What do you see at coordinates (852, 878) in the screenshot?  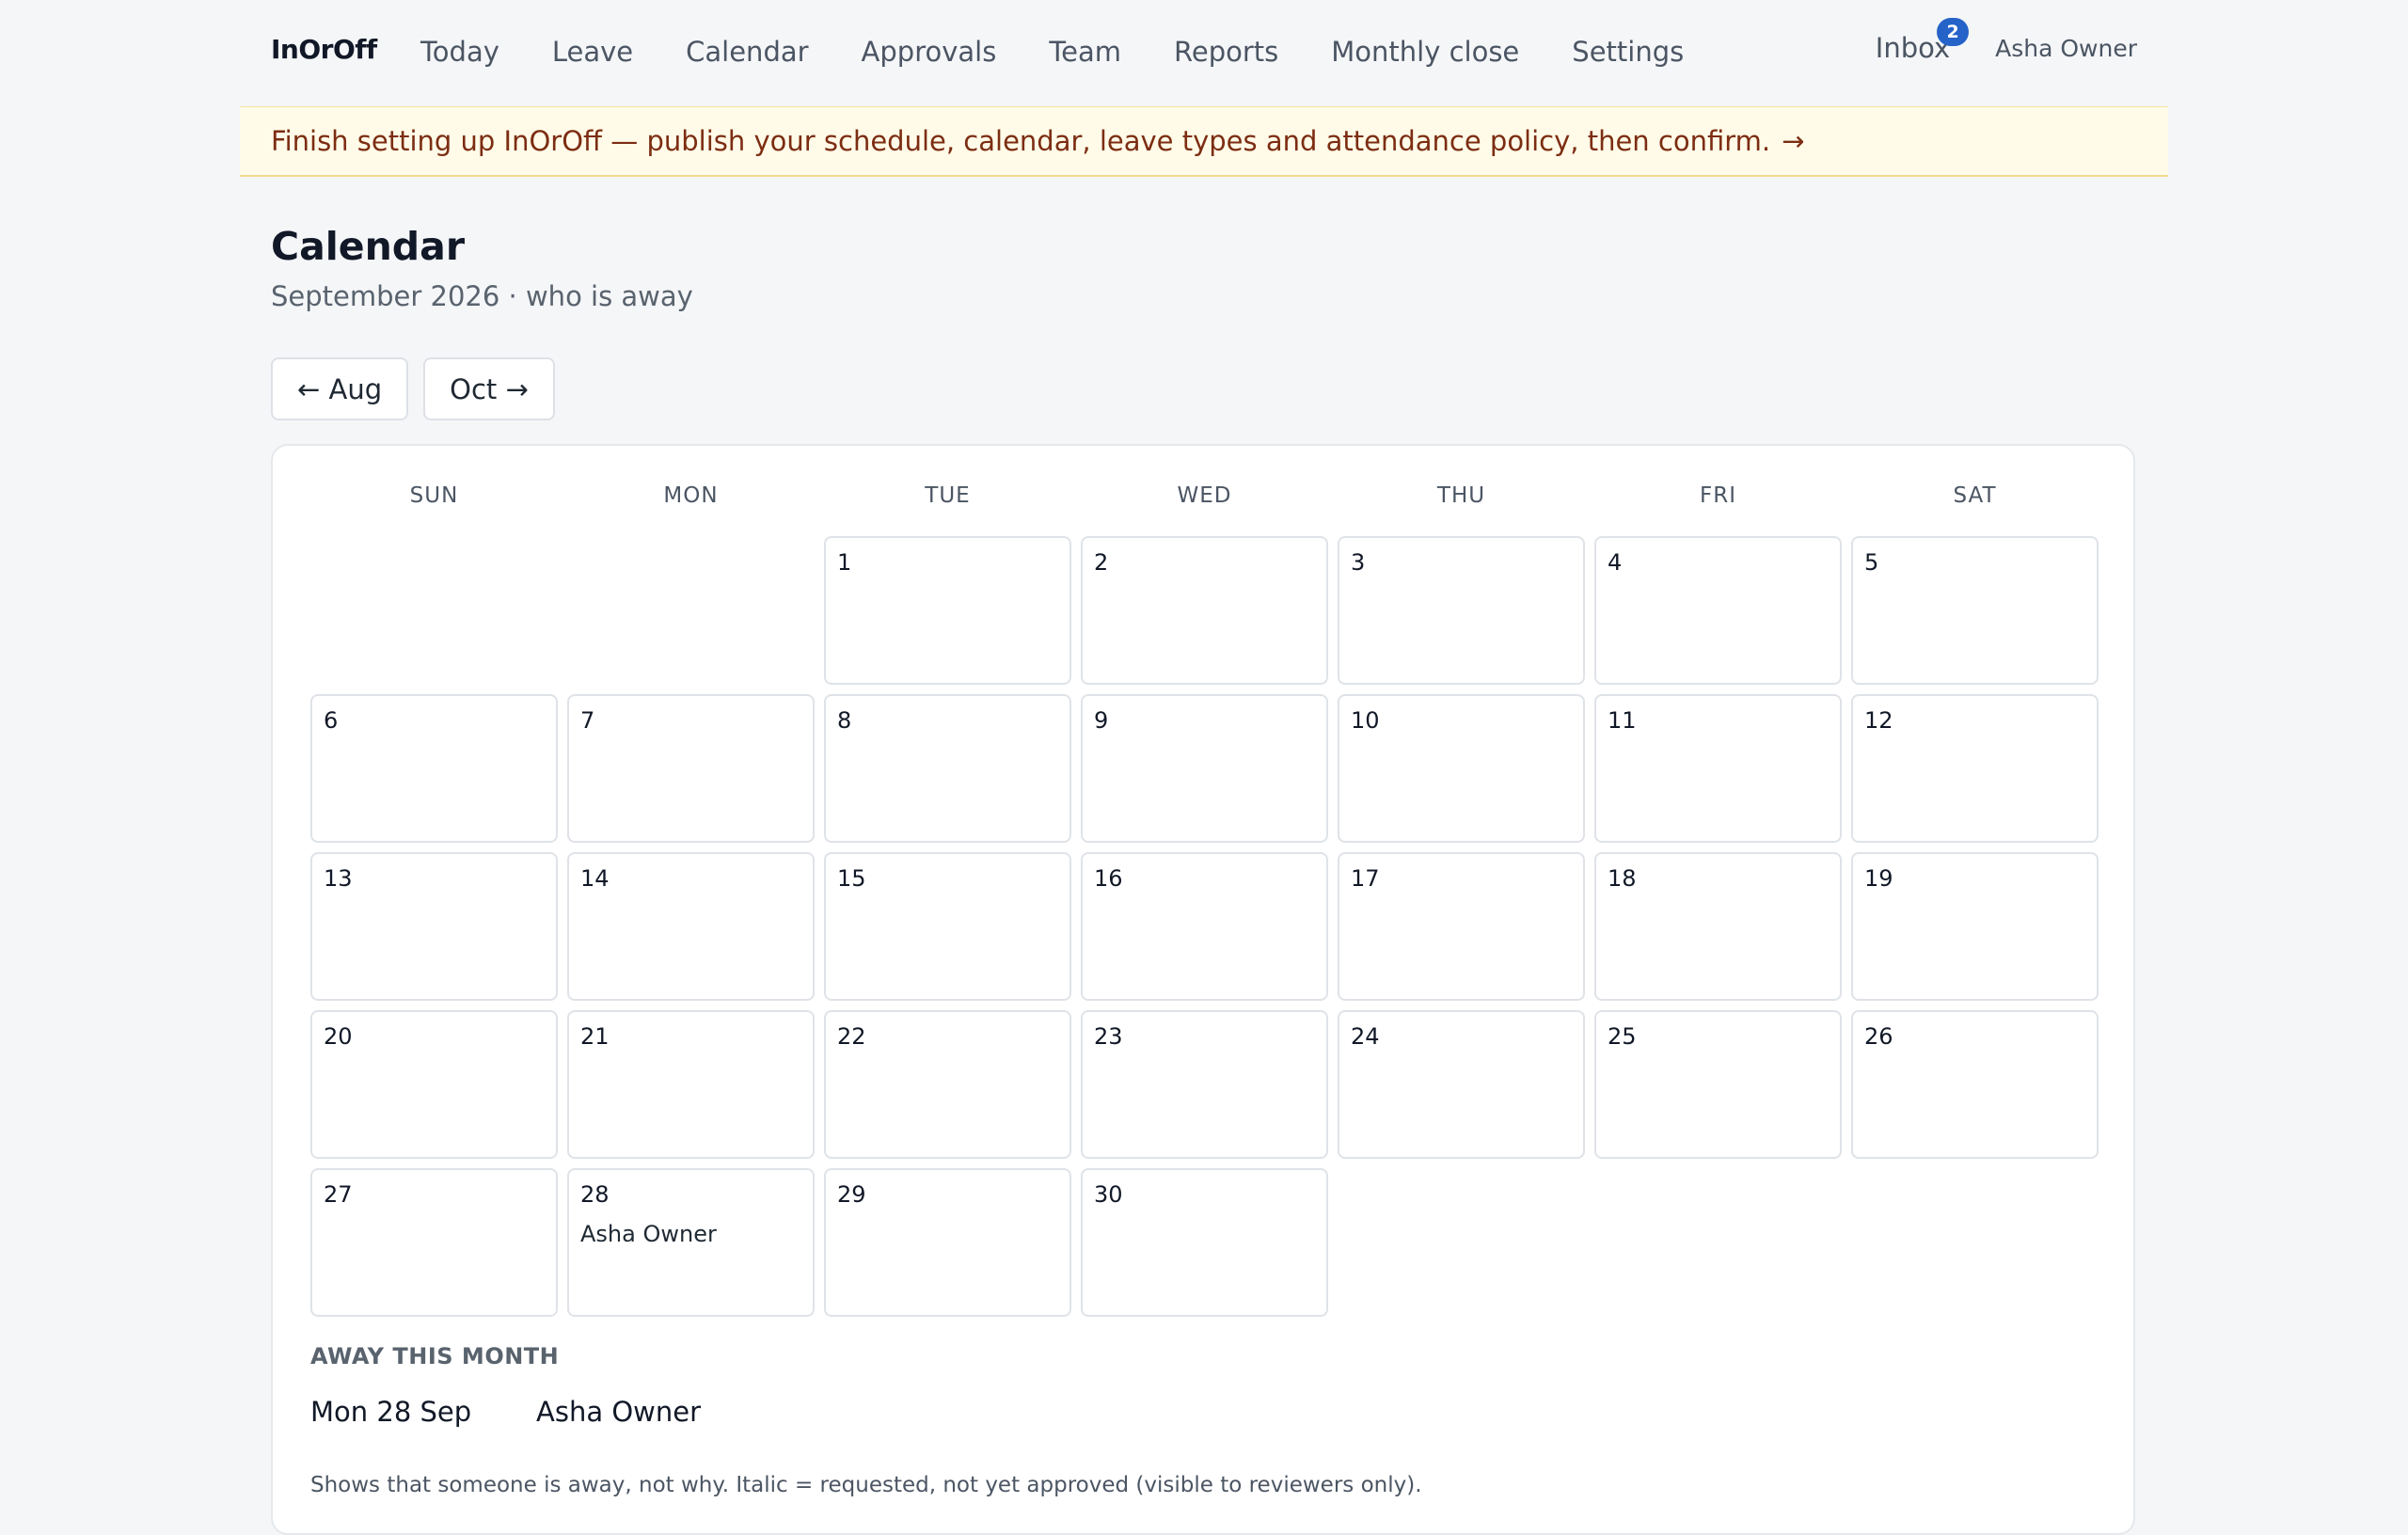 I see `day-number: 15` at bounding box center [852, 878].